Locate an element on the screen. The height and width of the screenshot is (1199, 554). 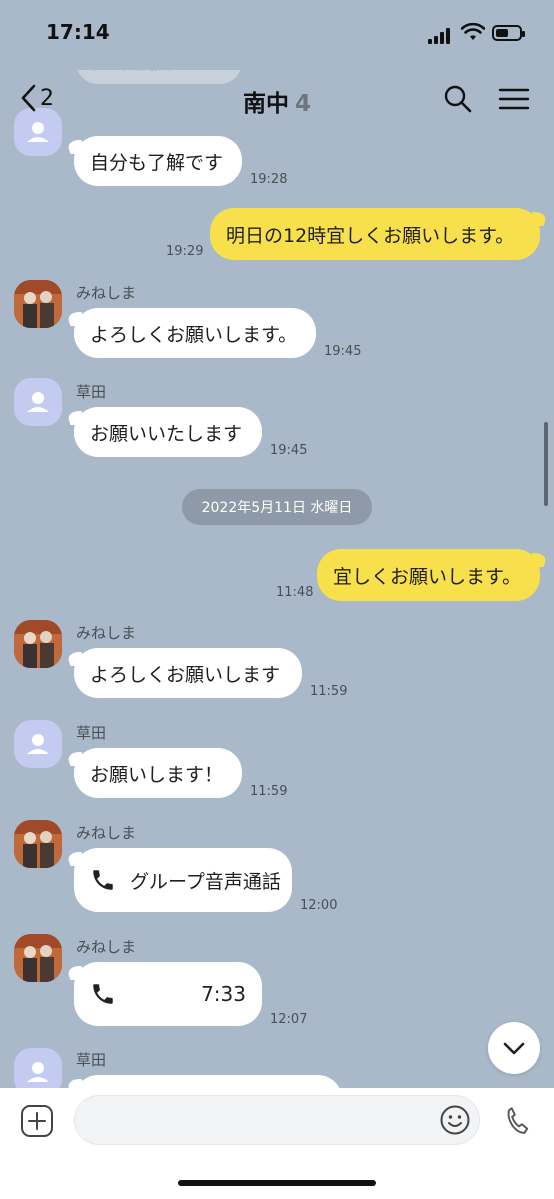
wifi-icon is located at coordinates (473, 31).